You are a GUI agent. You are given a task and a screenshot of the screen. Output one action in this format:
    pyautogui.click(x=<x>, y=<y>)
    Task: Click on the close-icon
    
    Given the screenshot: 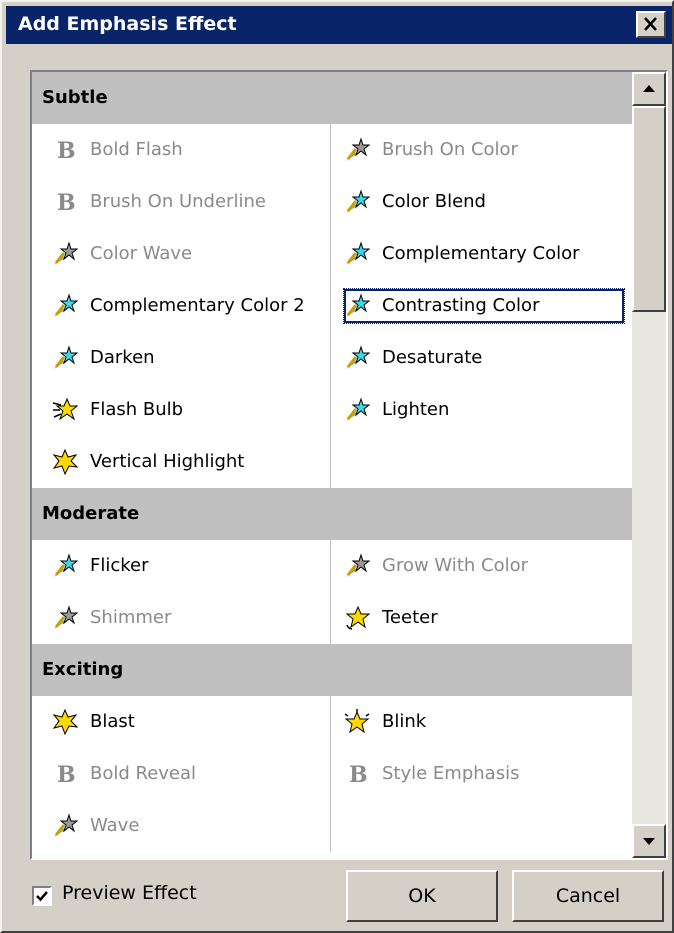 What is the action you would take?
    pyautogui.click(x=650, y=24)
    